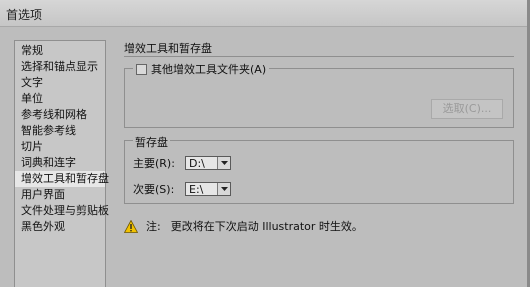 This screenshot has height=287, width=530. Describe the element at coordinates (154, 163) in the screenshot. I see `primary-disk-label: 主要(R):` at that location.